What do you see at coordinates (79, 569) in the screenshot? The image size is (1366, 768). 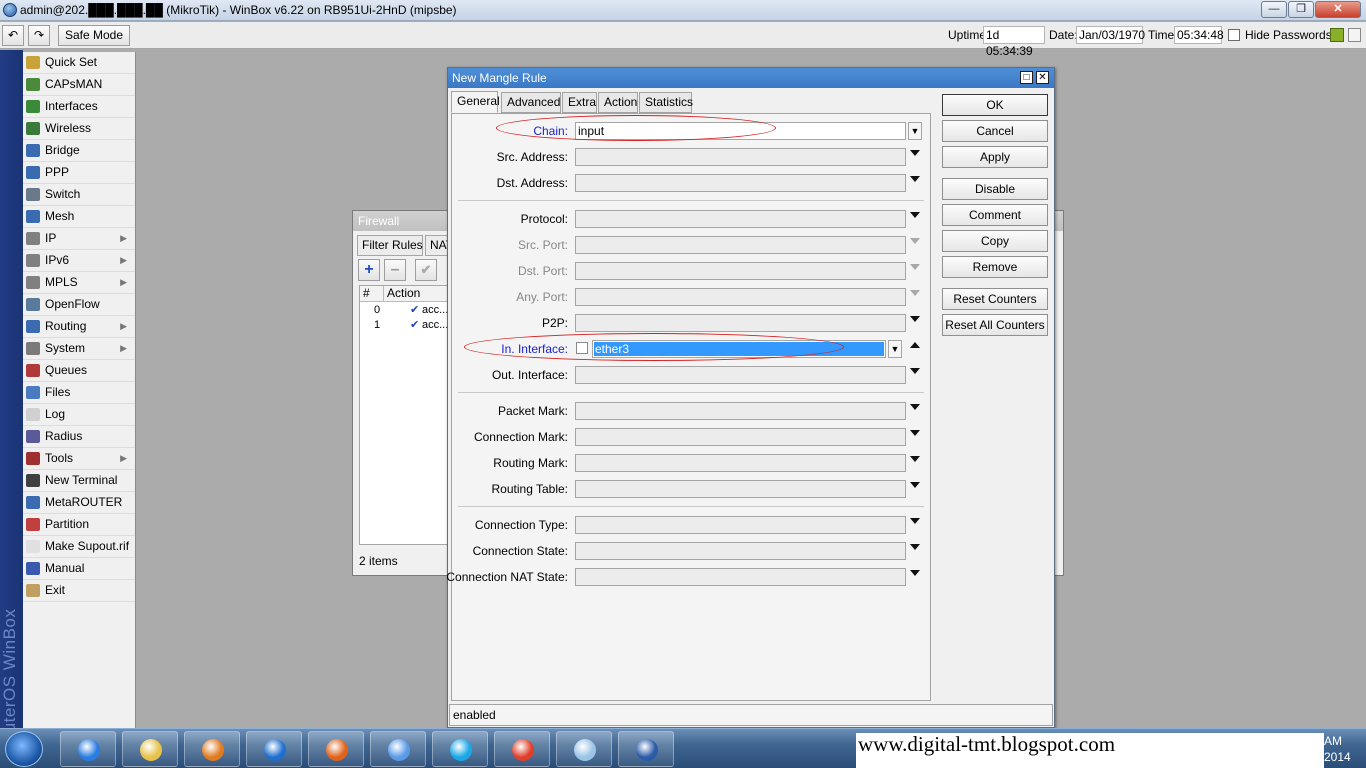 I see `sidebar-item-manual: Manual` at bounding box center [79, 569].